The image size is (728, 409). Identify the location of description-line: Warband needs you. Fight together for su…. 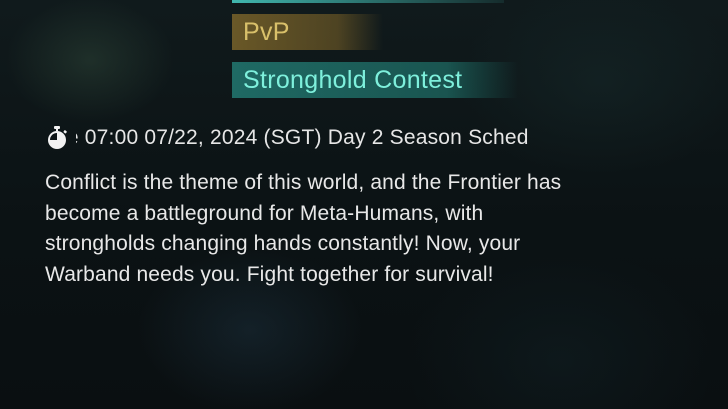
(269, 274).